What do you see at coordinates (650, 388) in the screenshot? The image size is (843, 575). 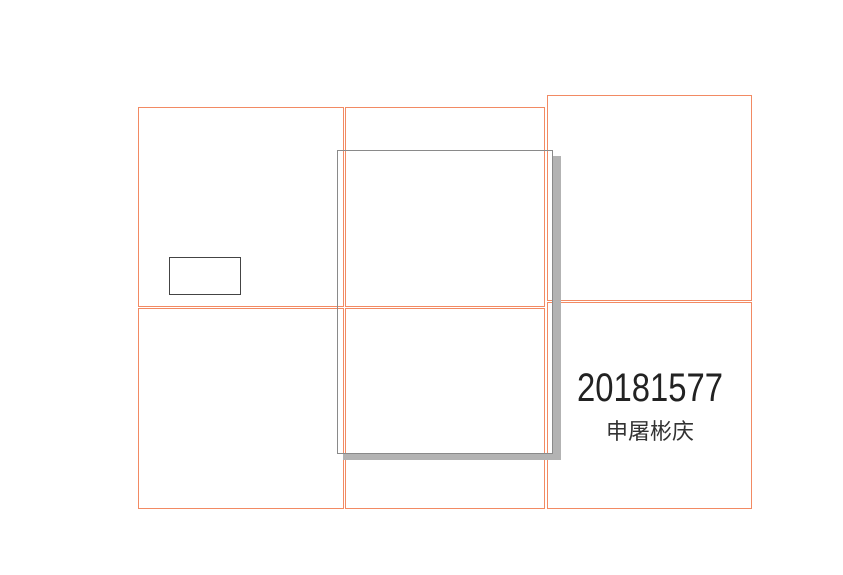 I see `student-id-text: 20181577` at bounding box center [650, 388].